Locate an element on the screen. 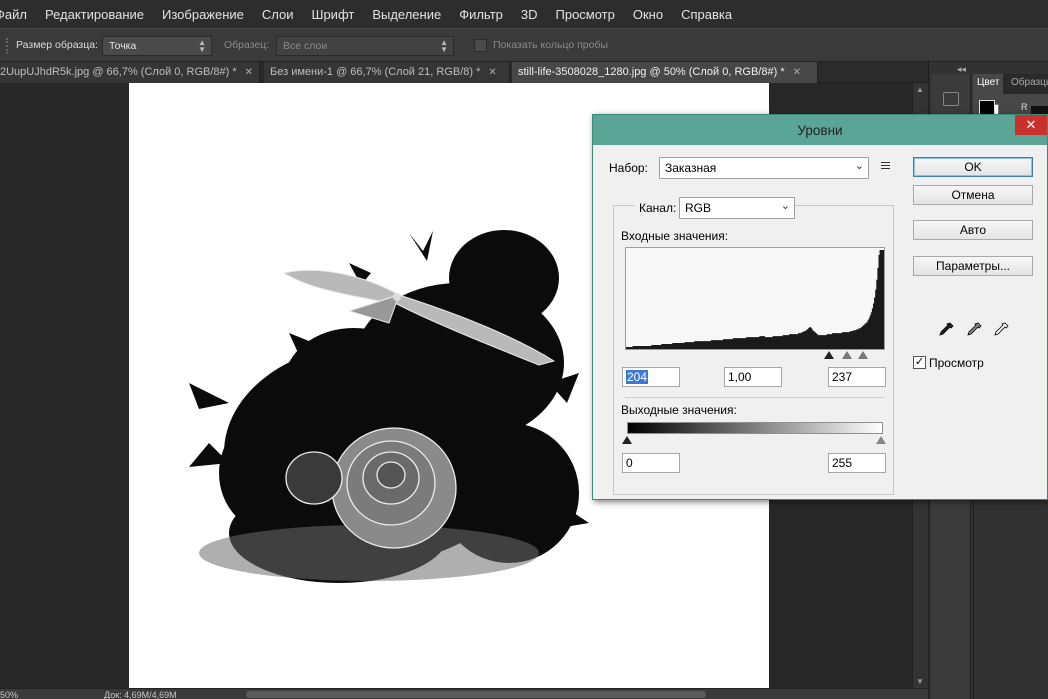 This screenshot has height=699, width=1048. status-bar: 50% Док: 4,69M/4,69M is located at coordinates (464, 693).